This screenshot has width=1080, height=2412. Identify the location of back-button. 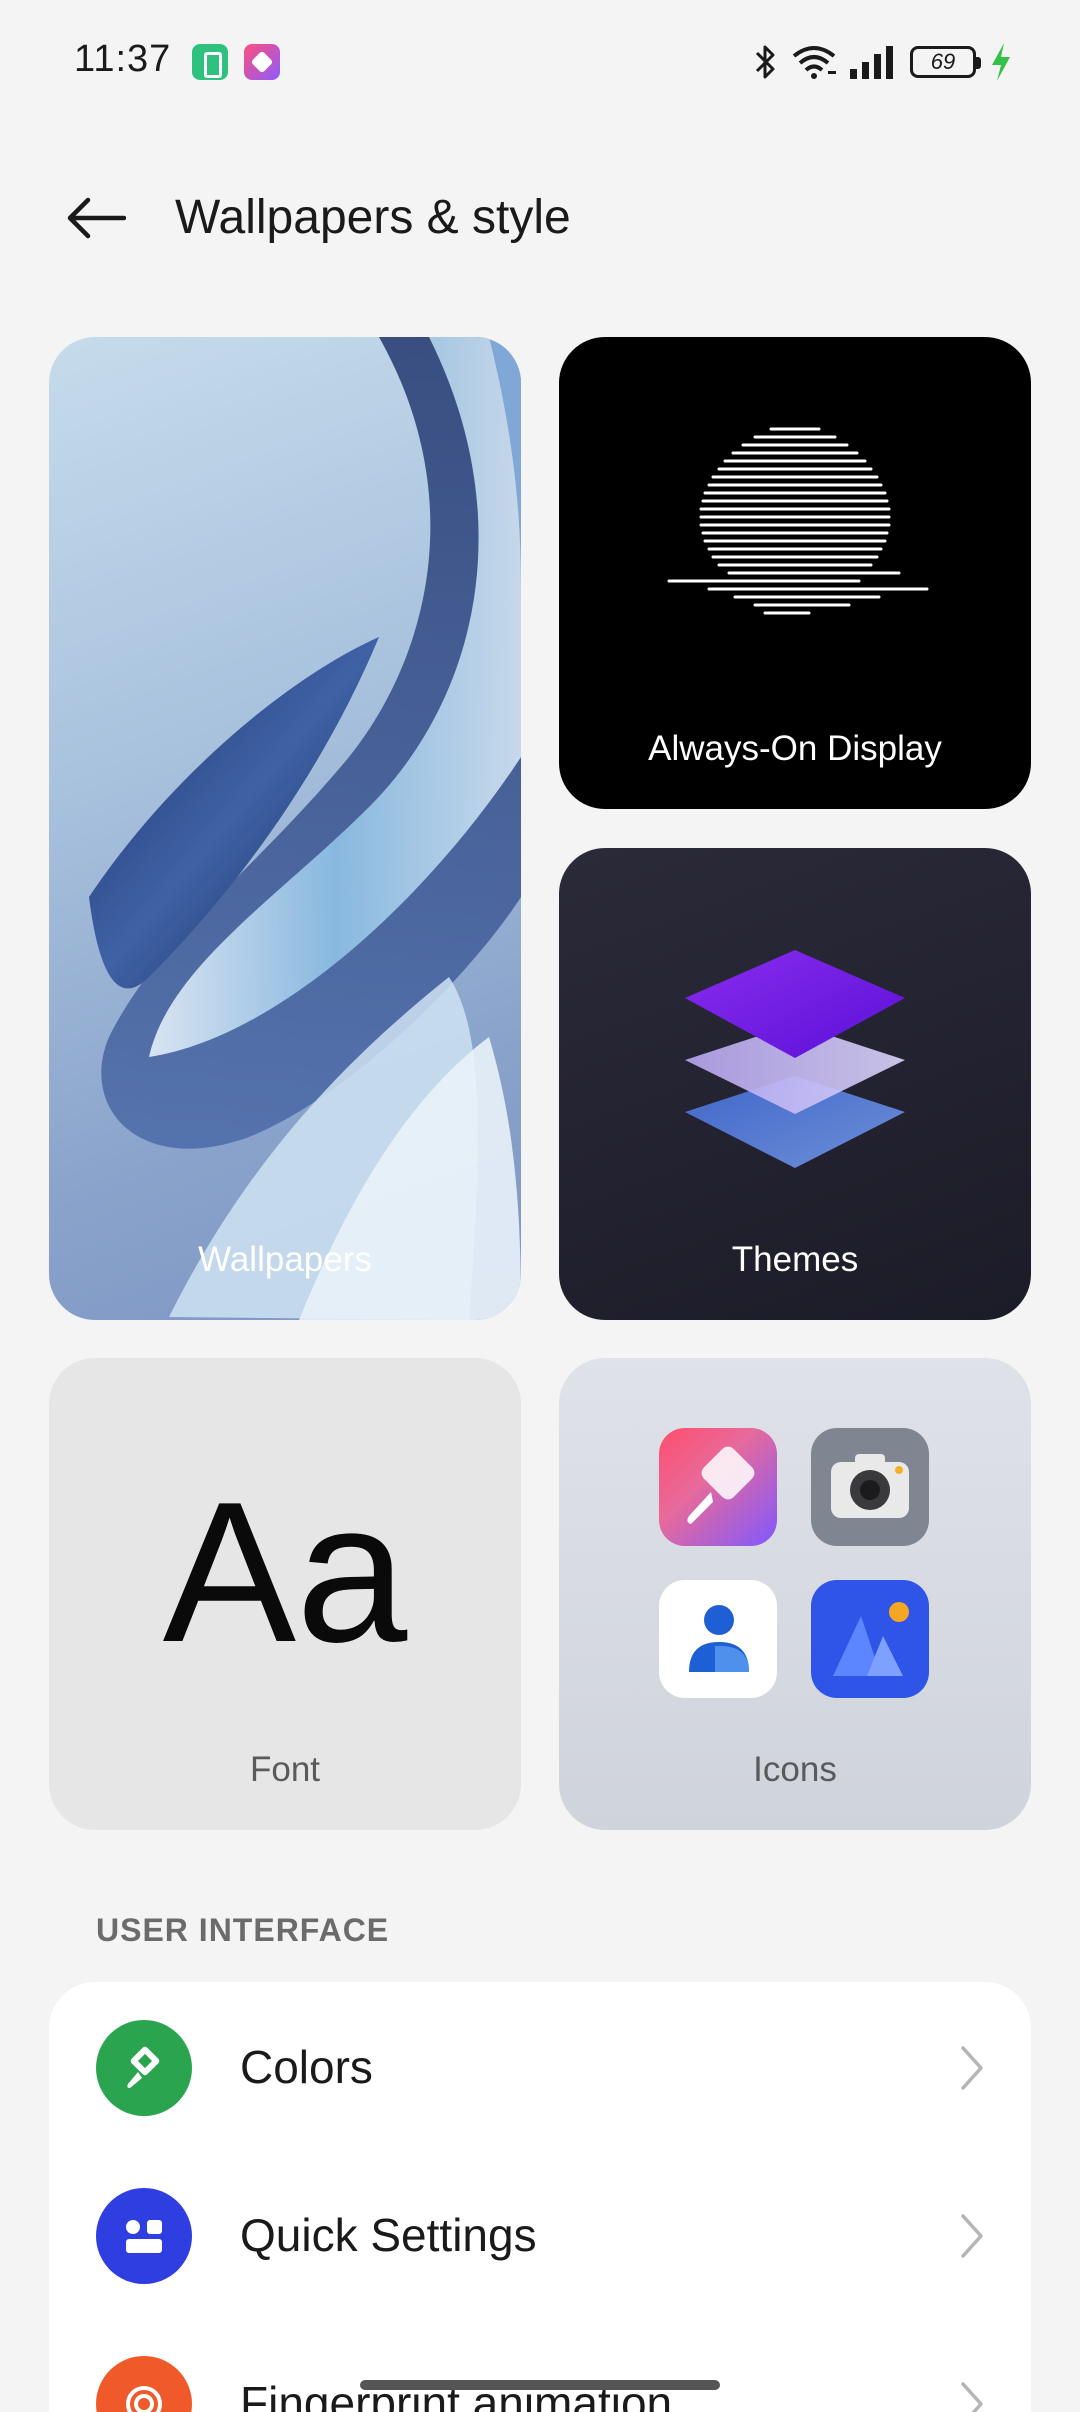
(96, 218).